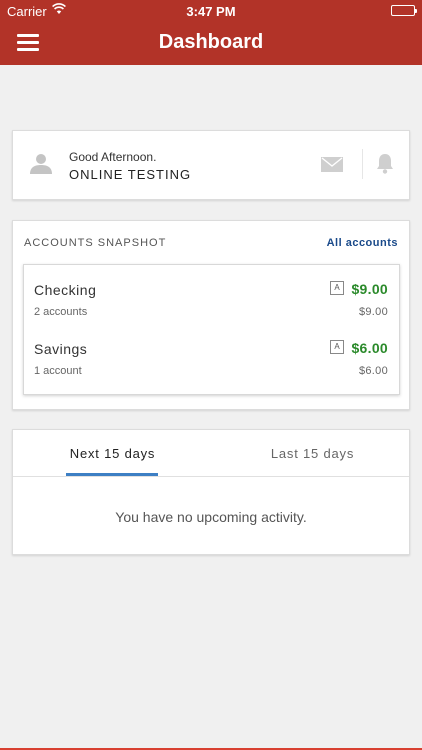 The height and width of the screenshot is (750, 422). I want to click on account-sub-balance: $9.00, so click(373, 312).